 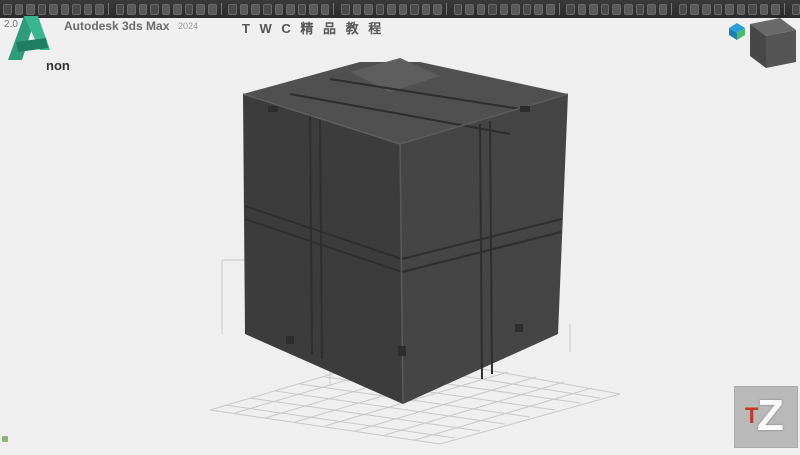 I want to click on cube-left-face, so click(x=323, y=249).